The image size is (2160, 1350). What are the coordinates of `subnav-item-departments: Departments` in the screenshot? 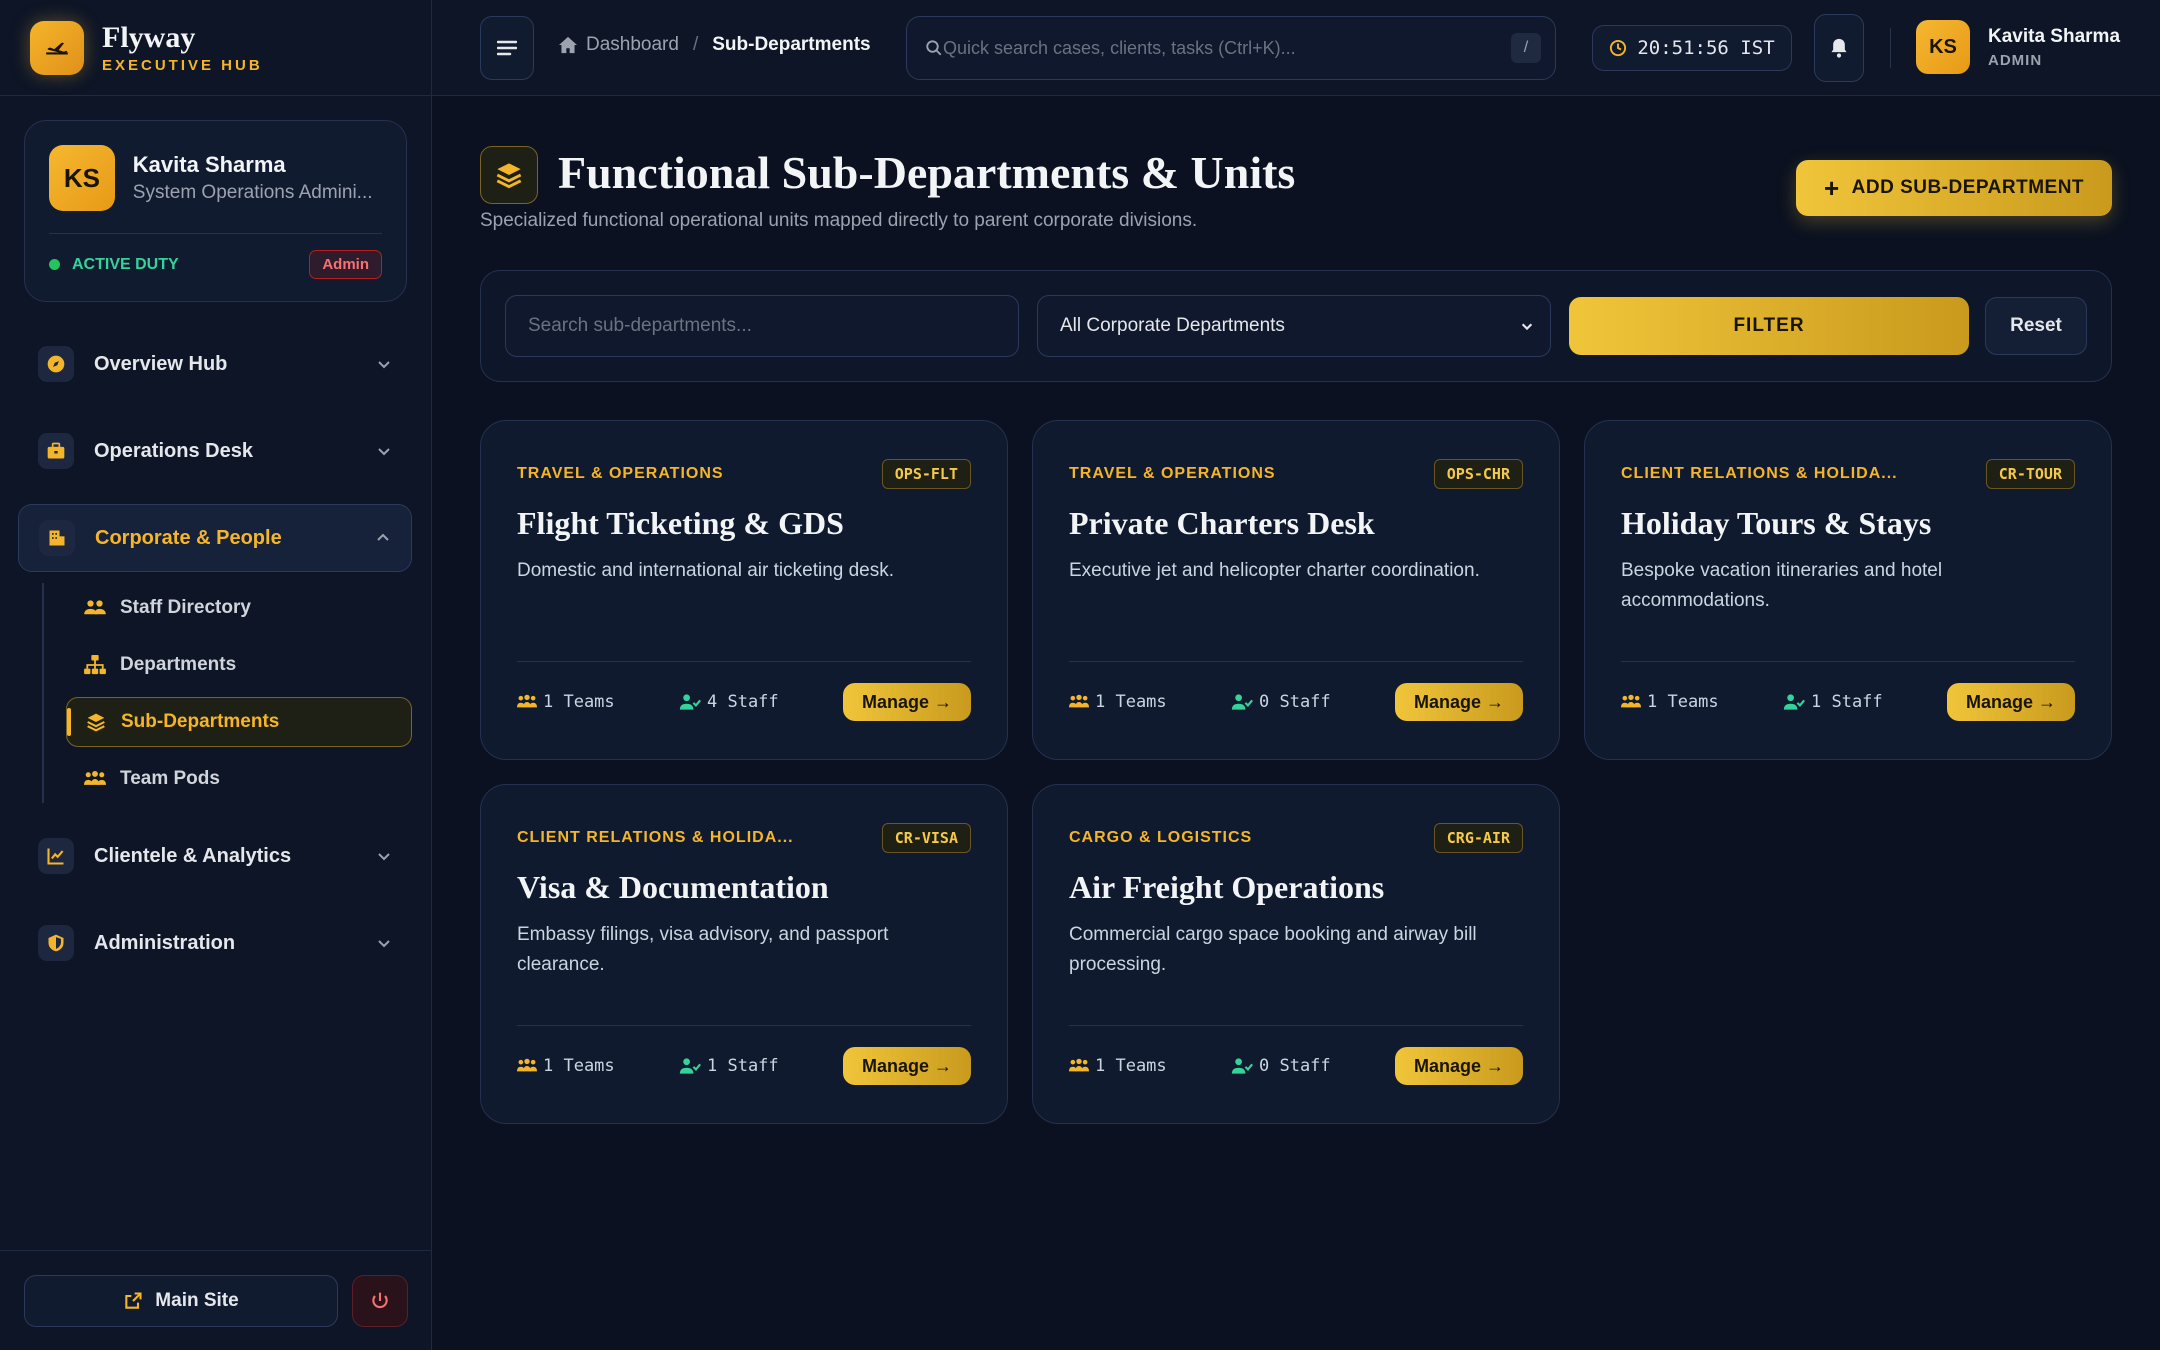 It's located at (239, 665).